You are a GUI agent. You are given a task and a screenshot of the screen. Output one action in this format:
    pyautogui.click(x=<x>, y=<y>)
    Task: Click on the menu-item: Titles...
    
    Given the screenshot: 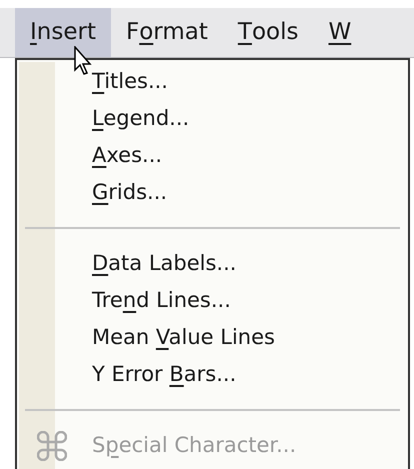 What is the action you would take?
    pyautogui.click(x=130, y=82)
    